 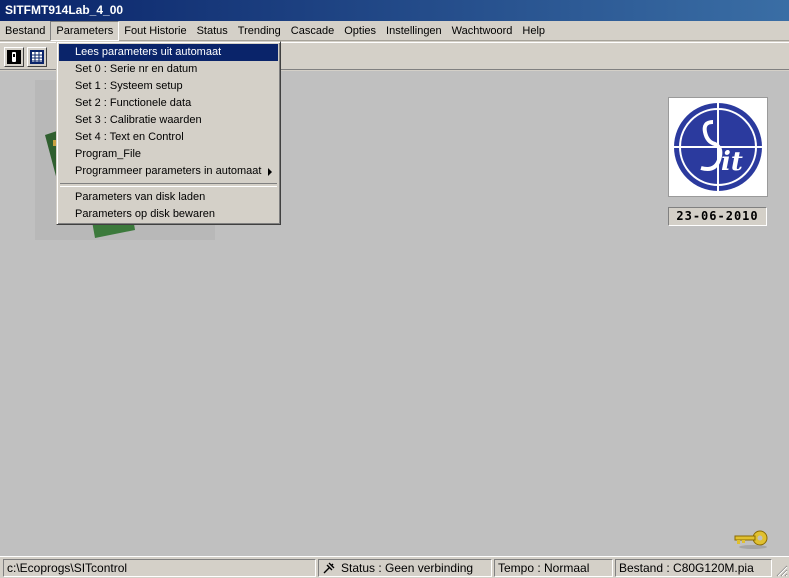 I want to click on resize-grip-icon, so click(x=782, y=571).